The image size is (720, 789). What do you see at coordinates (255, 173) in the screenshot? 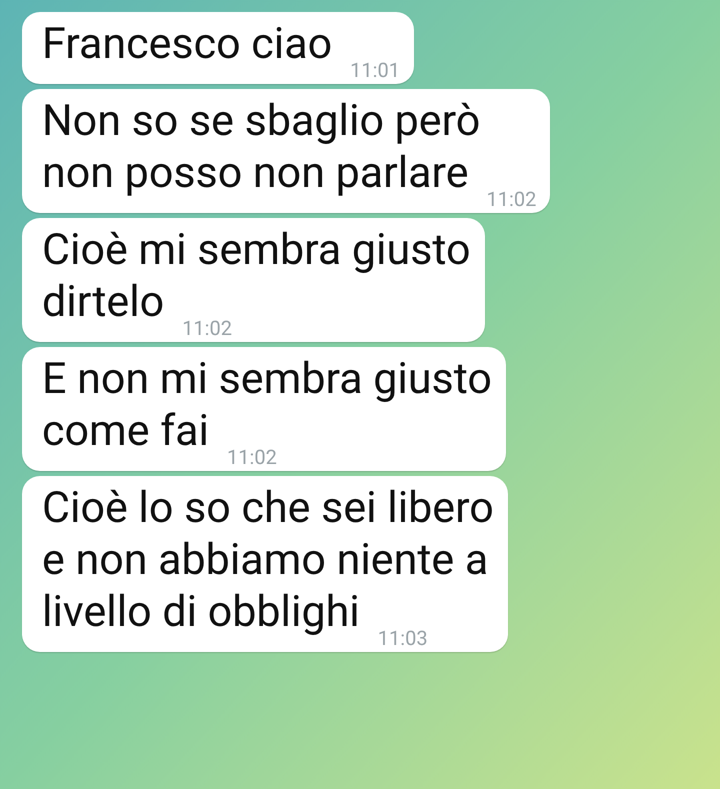
I see `message-text: non posso non parlare` at bounding box center [255, 173].